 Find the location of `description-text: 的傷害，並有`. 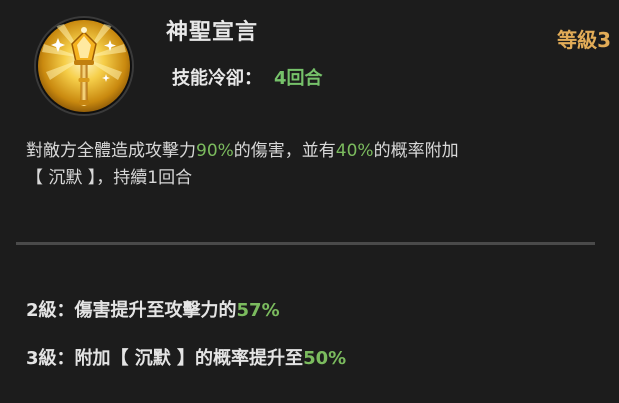

description-text: 的傷害，並有 is located at coordinates (284, 151).